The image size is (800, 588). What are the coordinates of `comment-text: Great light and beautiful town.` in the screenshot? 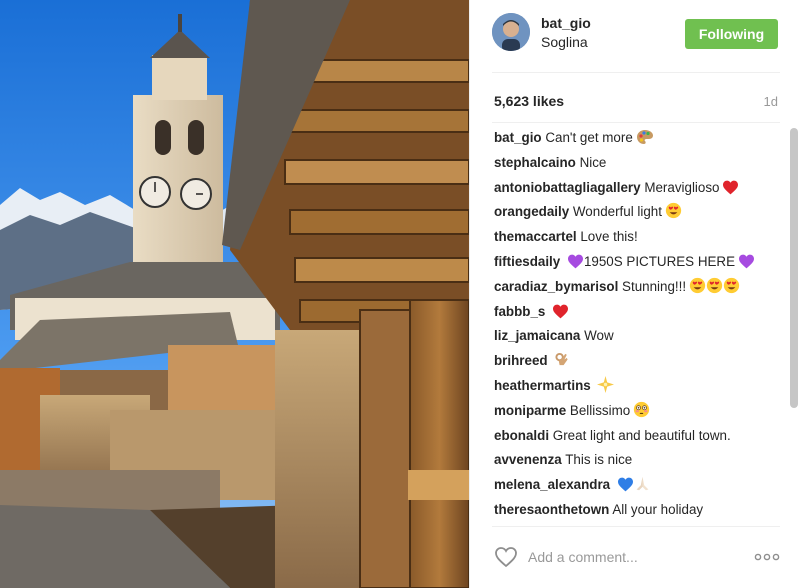 It's located at (641, 435).